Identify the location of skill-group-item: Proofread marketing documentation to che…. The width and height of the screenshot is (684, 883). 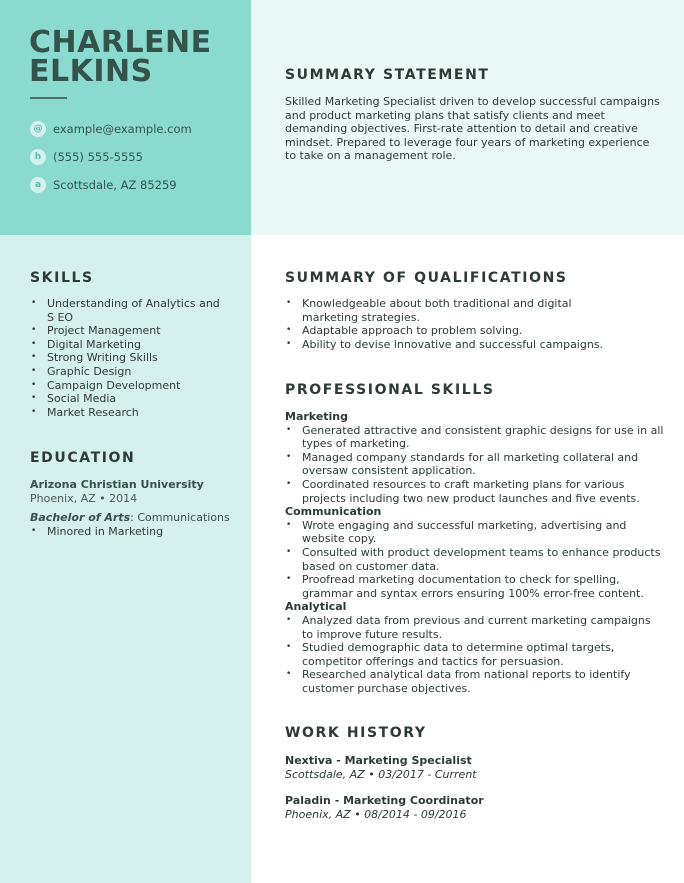
(475, 586).